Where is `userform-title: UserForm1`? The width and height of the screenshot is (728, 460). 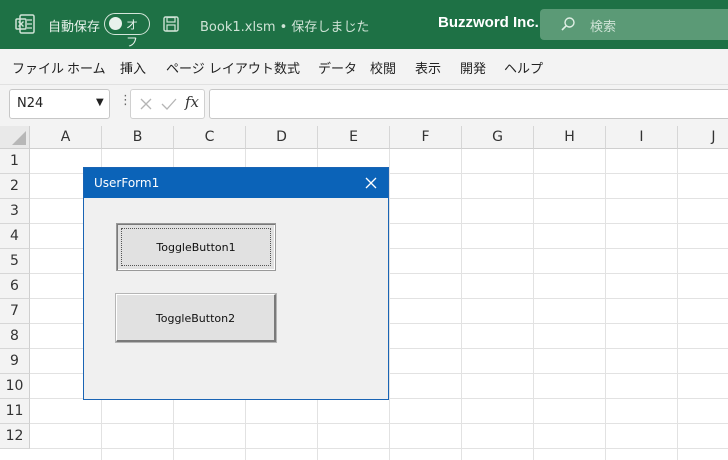
userform-title: UserForm1 is located at coordinates (127, 183).